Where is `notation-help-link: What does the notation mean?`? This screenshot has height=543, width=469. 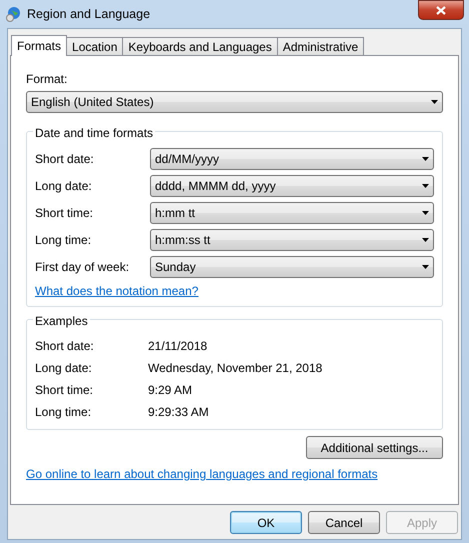 notation-help-link: What does the notation mean? is located at coordinates (116, 291).